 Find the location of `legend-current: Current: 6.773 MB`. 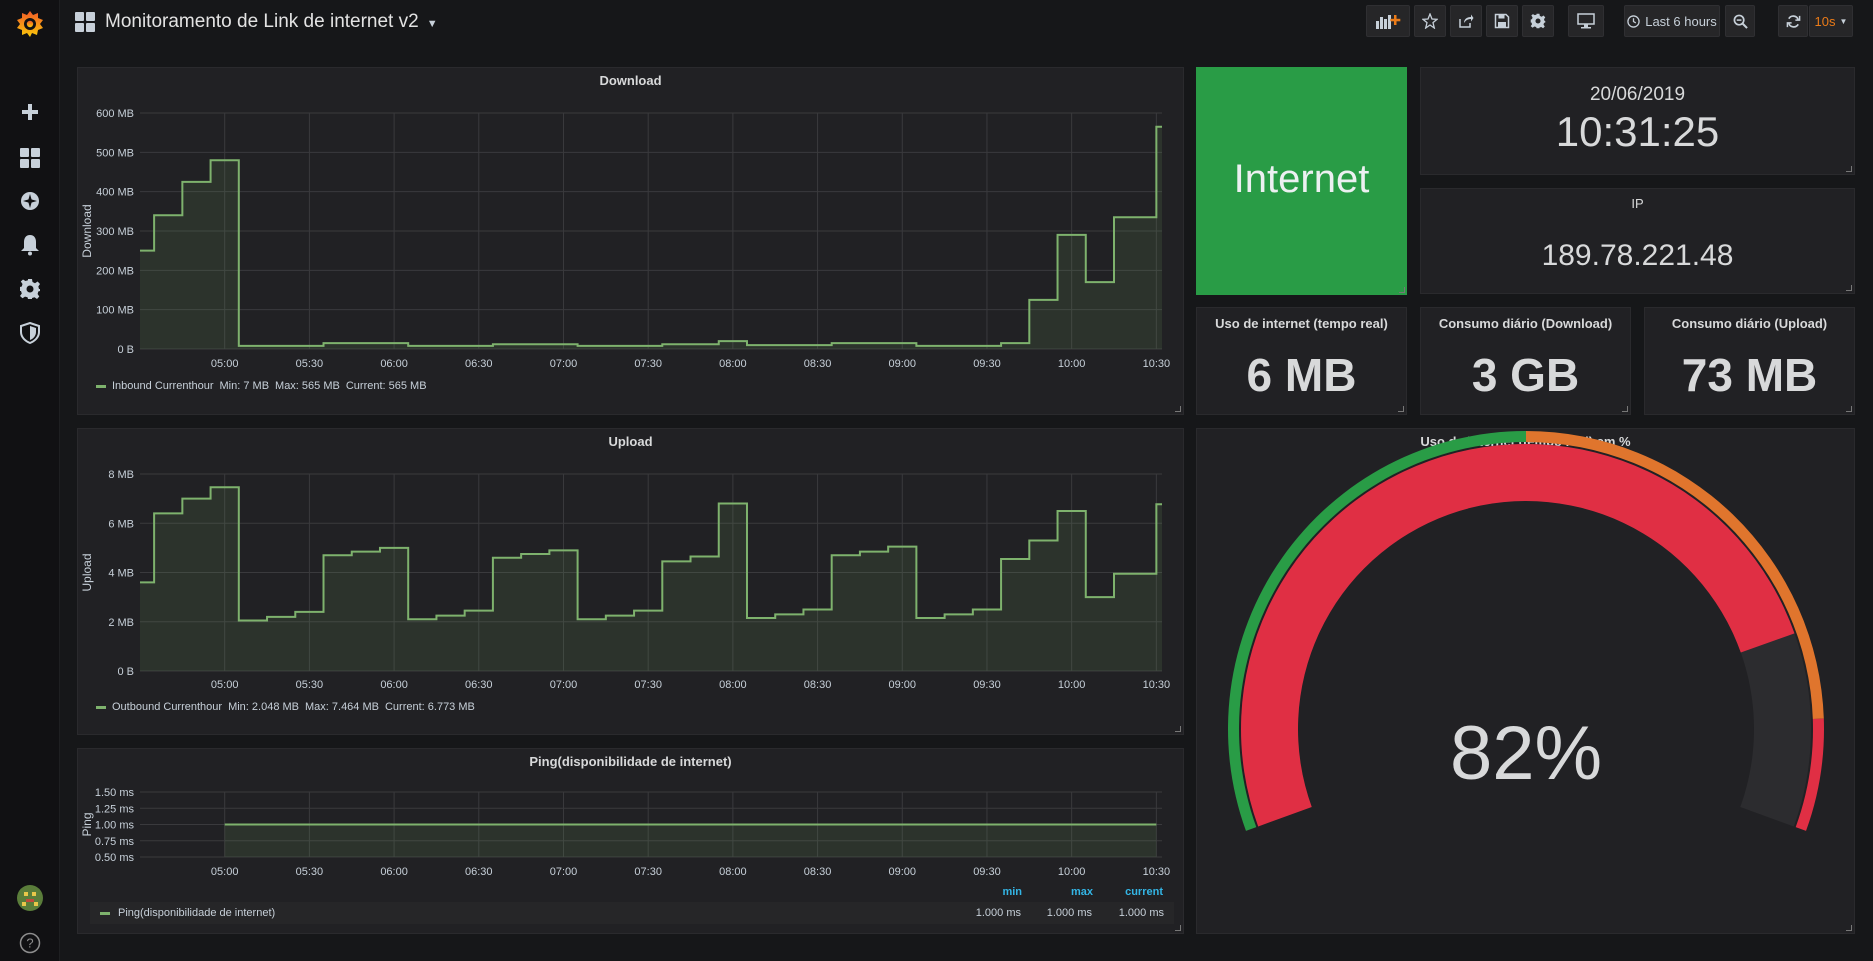

legend-current: Current: 6.773 MB is located at coordinates (429, 707).